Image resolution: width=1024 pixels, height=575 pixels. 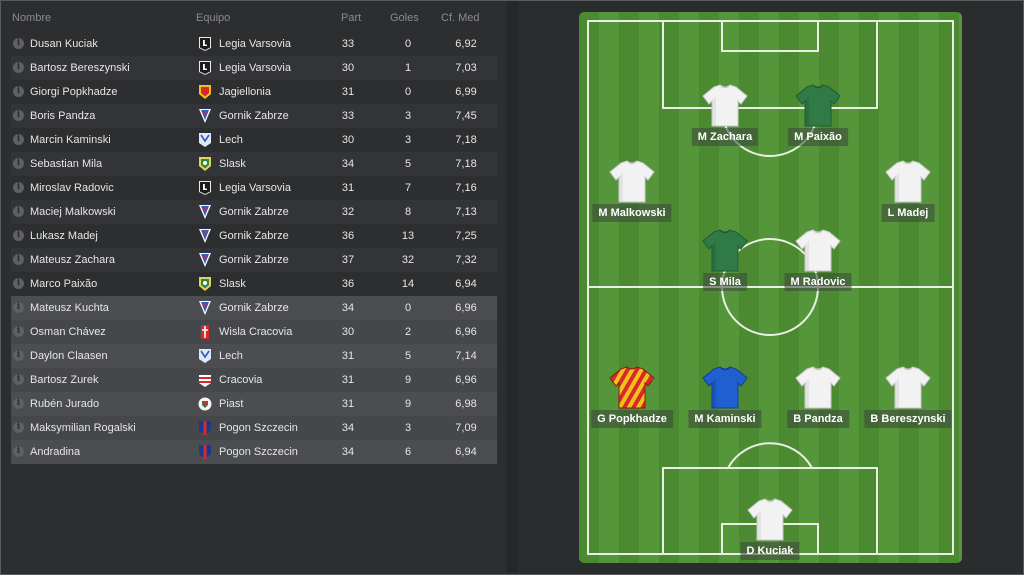 I want to click on apps-value: 37, so click(x=348, y=260).